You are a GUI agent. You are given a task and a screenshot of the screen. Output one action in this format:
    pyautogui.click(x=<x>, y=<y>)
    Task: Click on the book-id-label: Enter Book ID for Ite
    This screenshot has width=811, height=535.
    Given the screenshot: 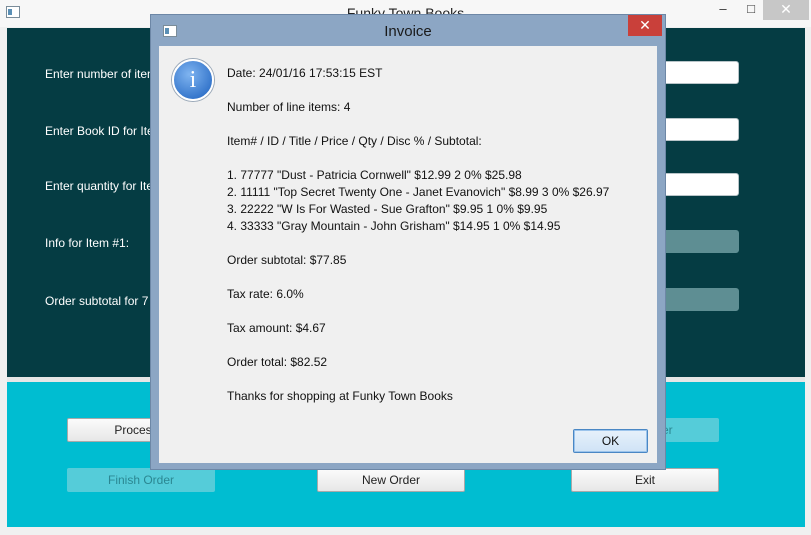 What is the action you would take?
    pyautogui.click(x=99, y=131)
    